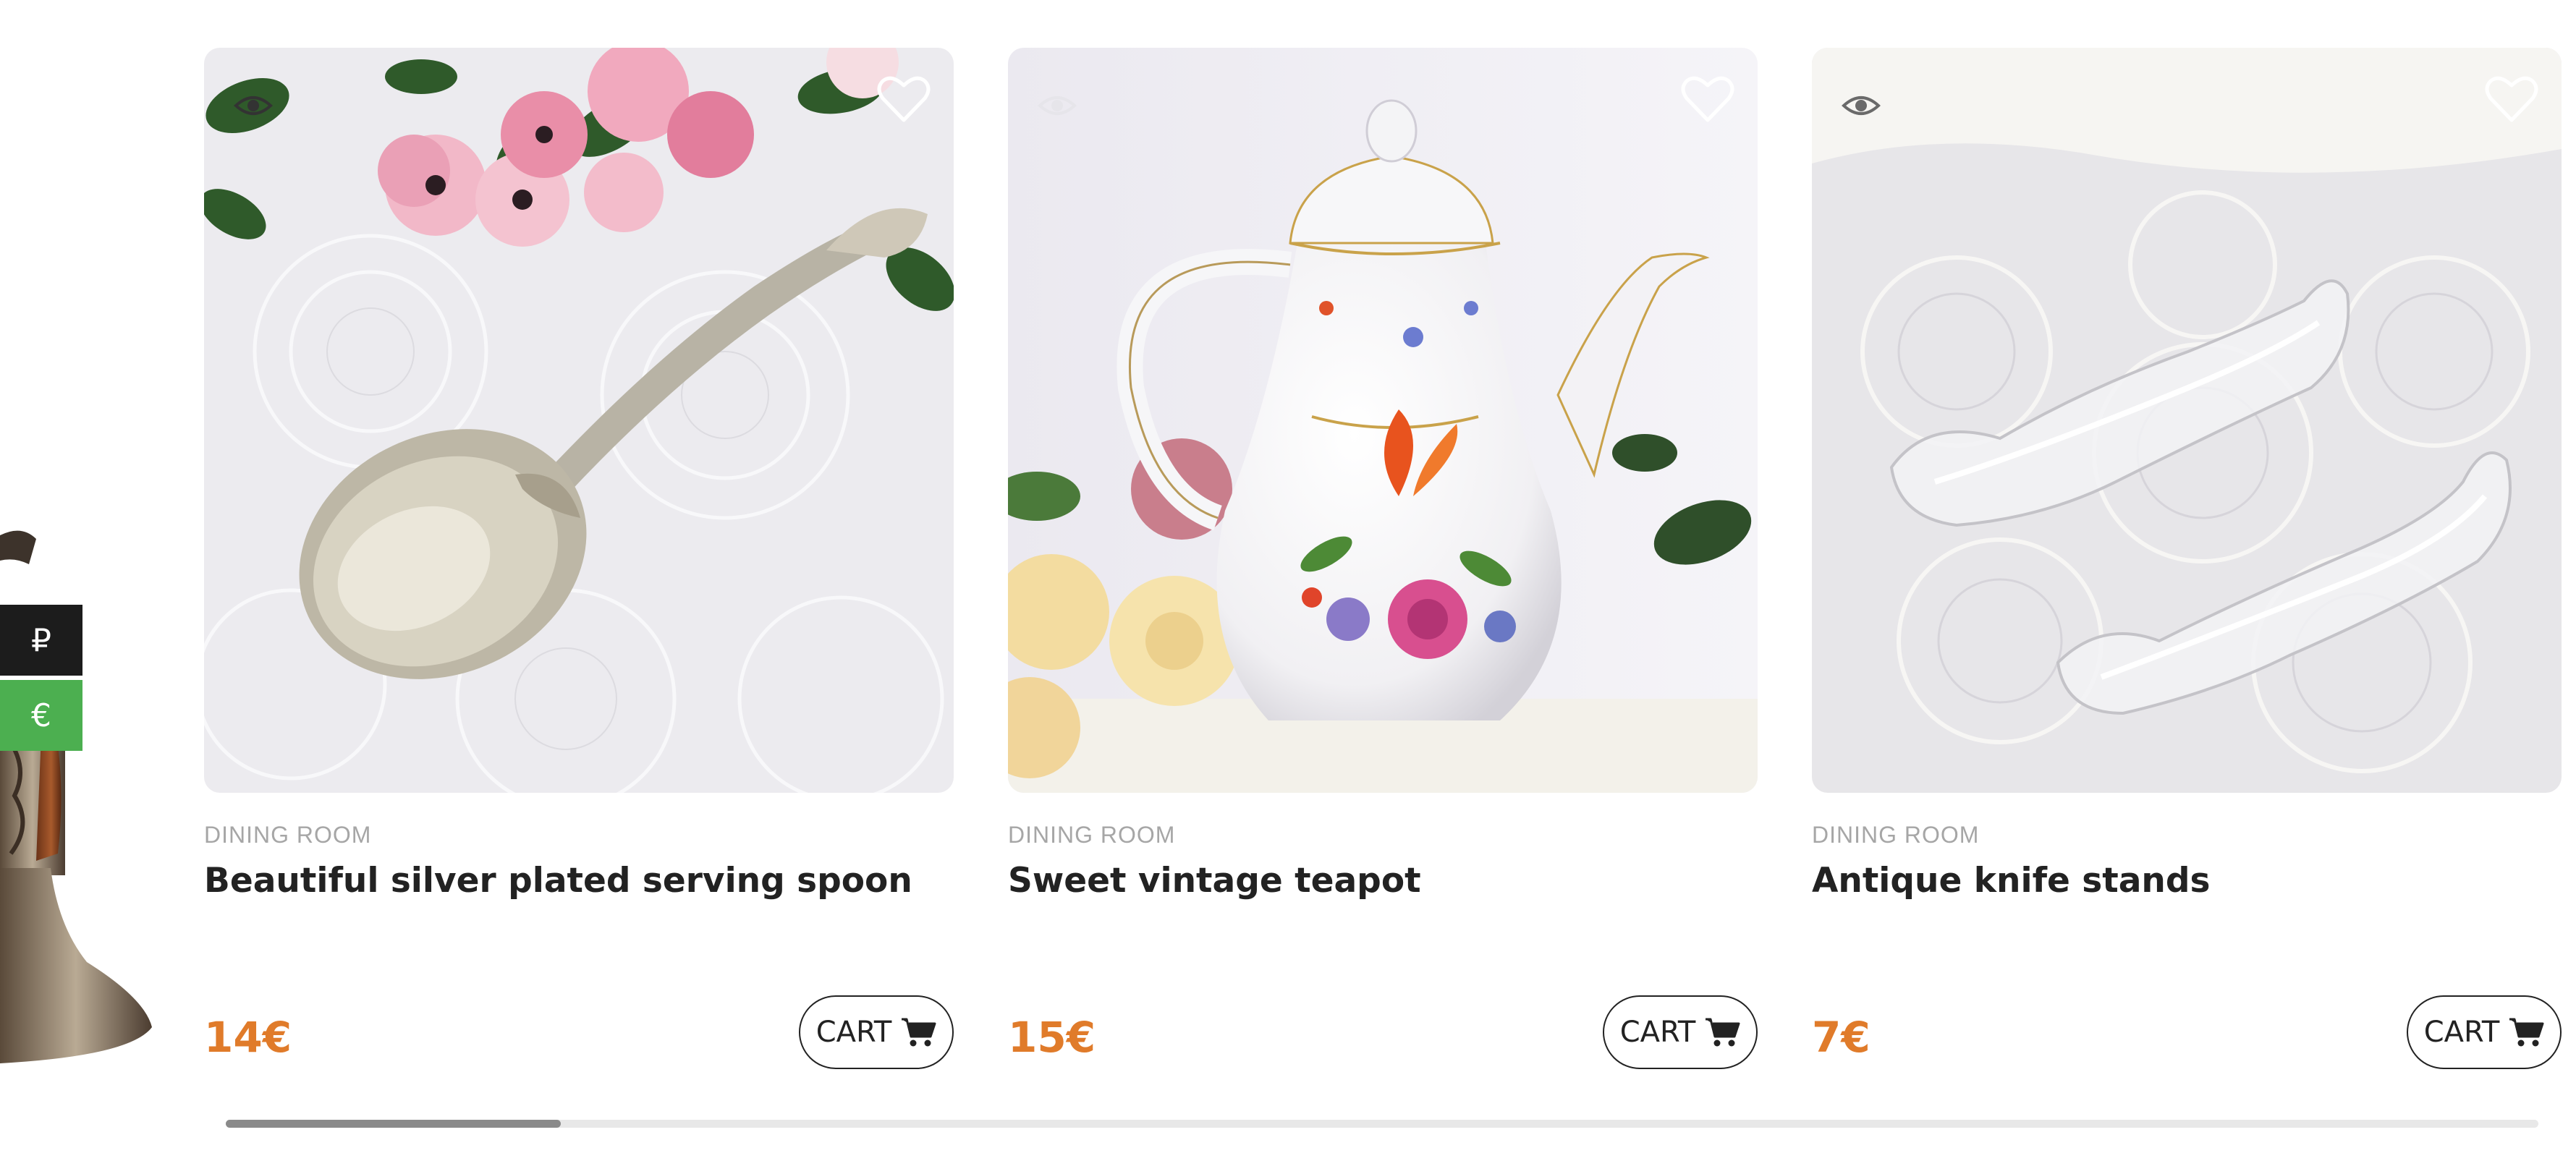 This screenshot has height=1161, width=2576. I want to click on ruble-currency-button: ₽, so click(41, 640).